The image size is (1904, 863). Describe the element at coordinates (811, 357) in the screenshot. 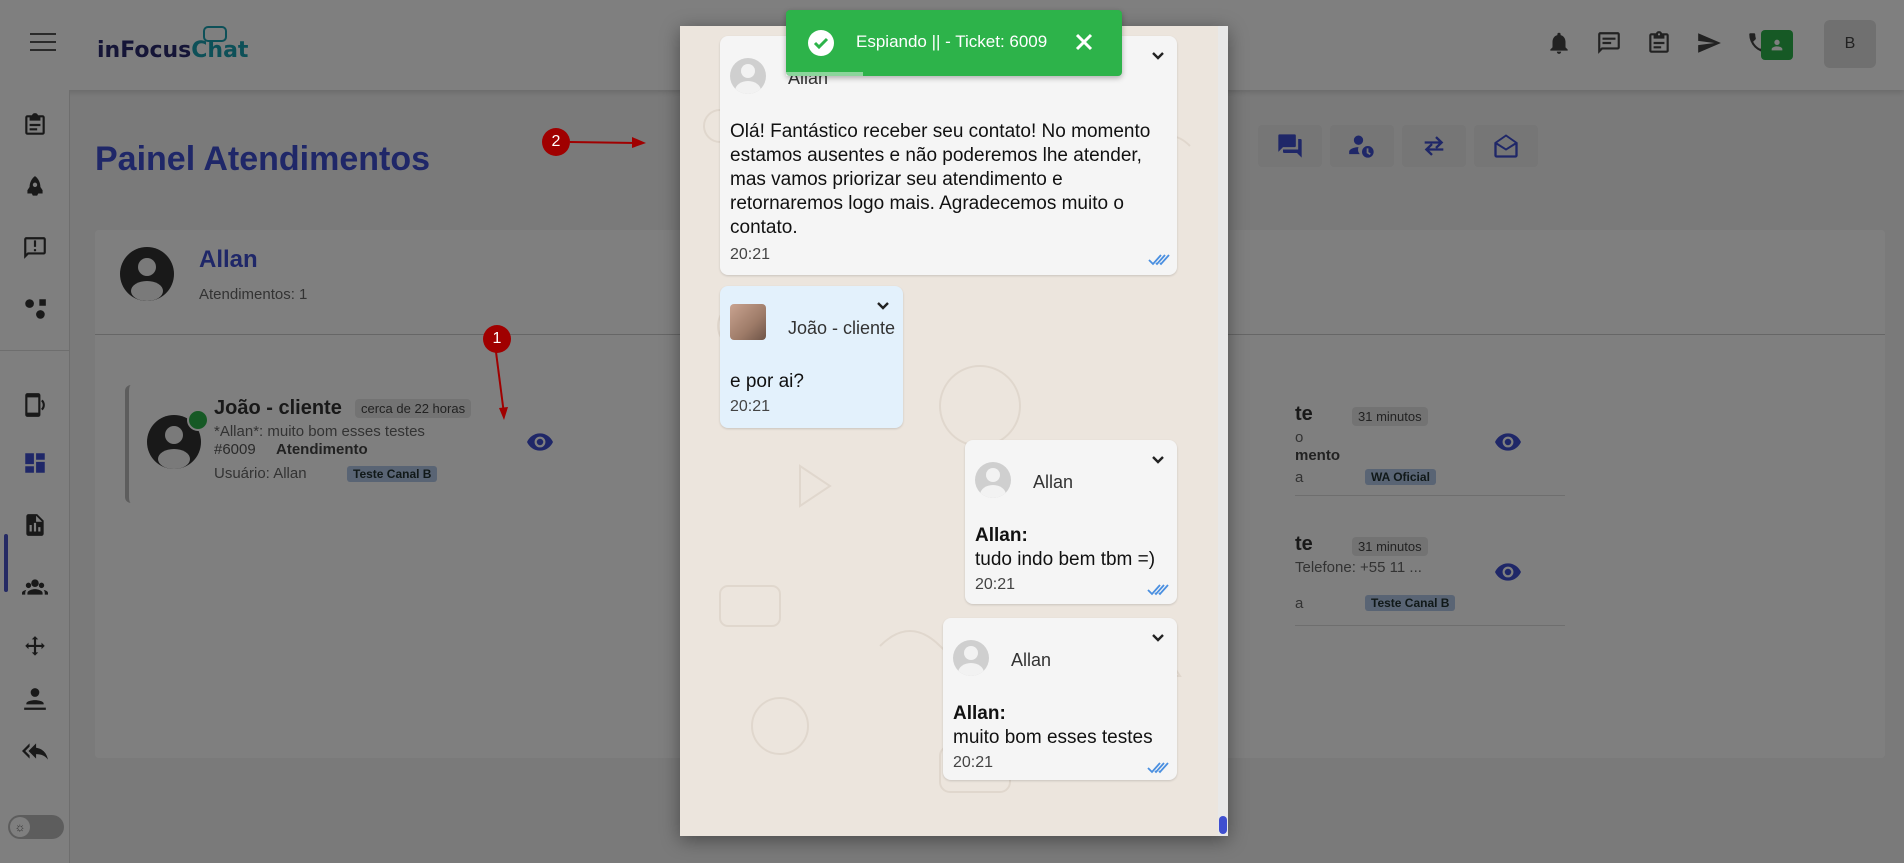

I see `chat-message-incoming: João - cliente e por ai? 20:21` at that location.